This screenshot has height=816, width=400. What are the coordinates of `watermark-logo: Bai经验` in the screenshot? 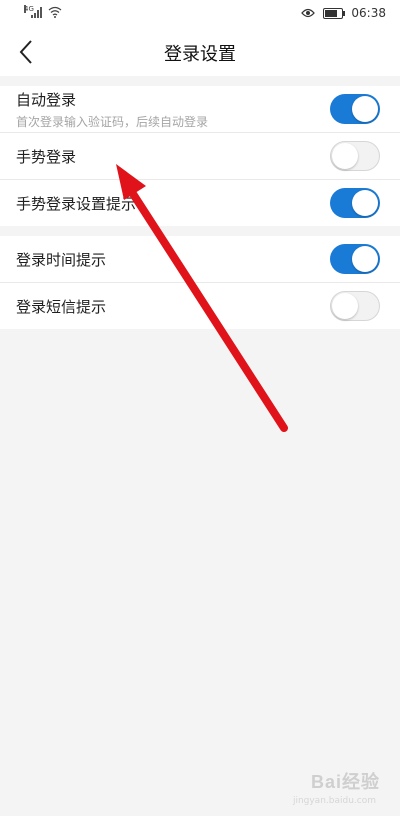 It's located at (345, 782).